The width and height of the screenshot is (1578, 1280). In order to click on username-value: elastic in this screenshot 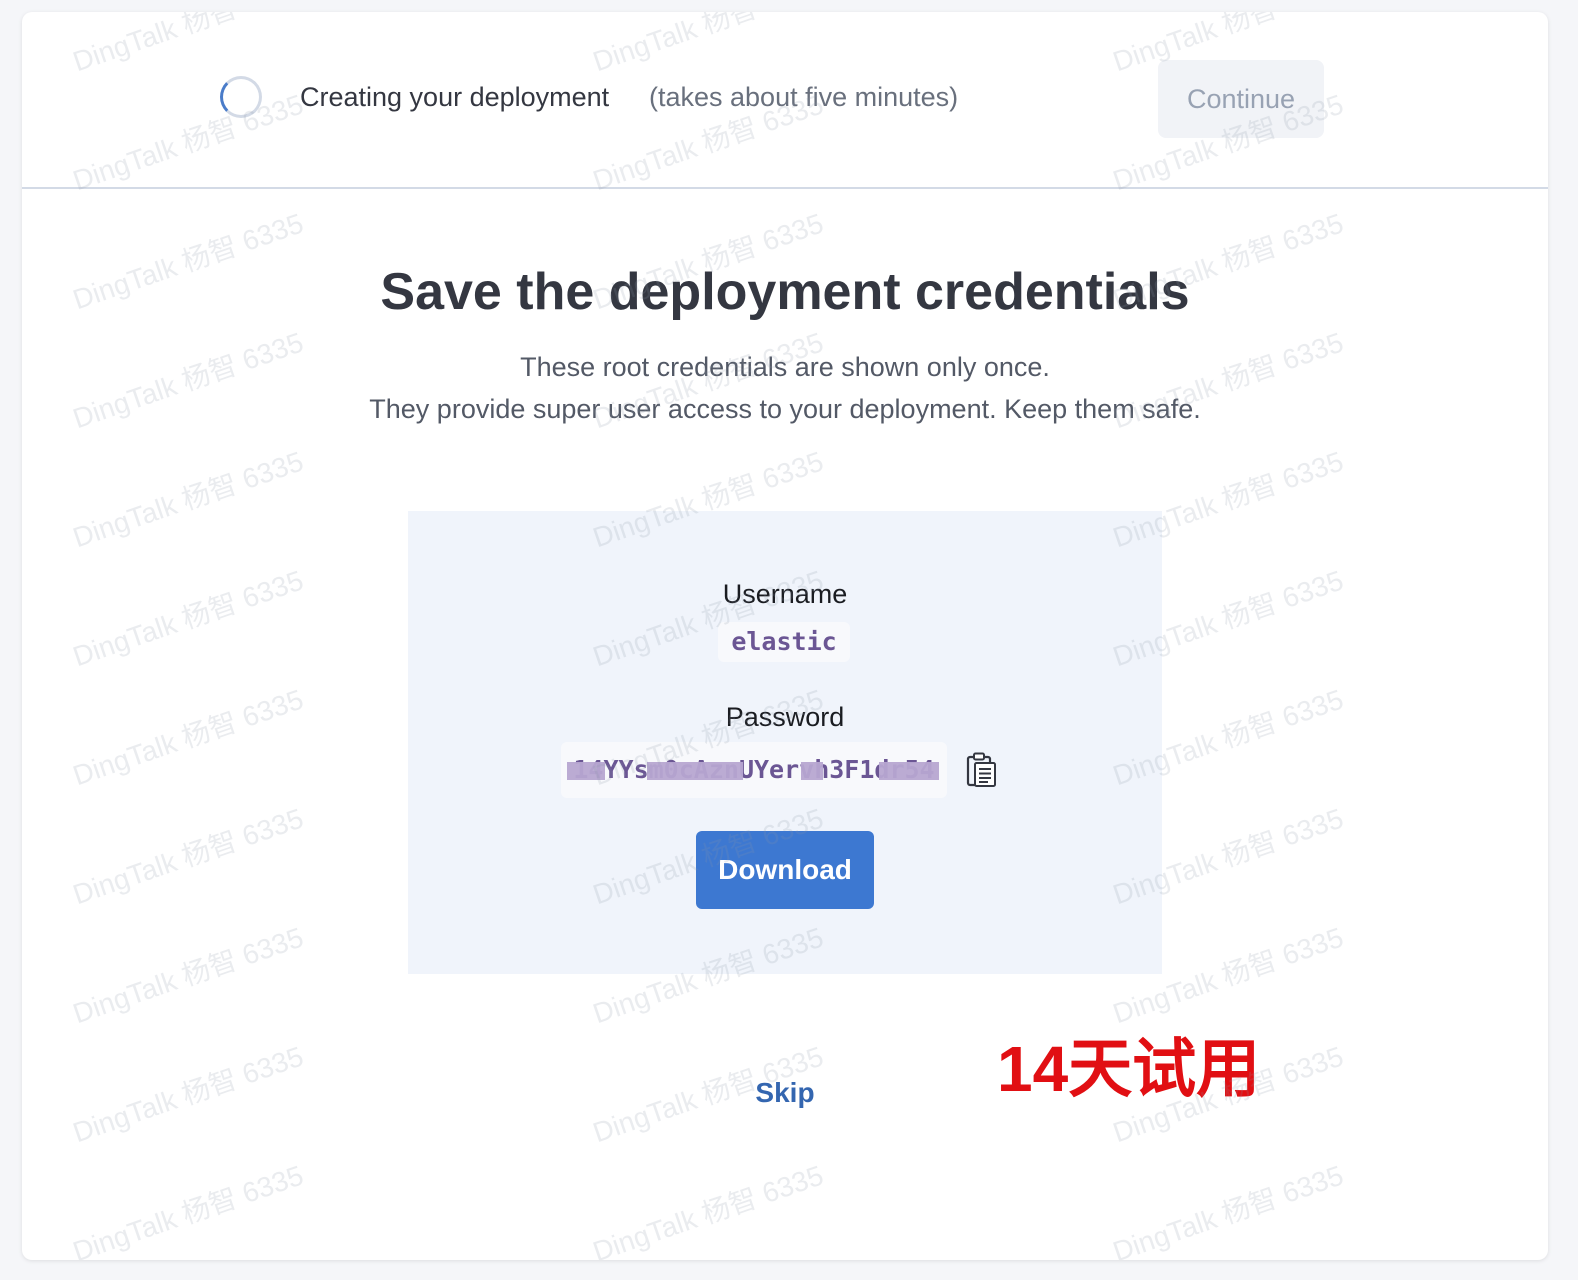, I will do `click(784, 642)`.